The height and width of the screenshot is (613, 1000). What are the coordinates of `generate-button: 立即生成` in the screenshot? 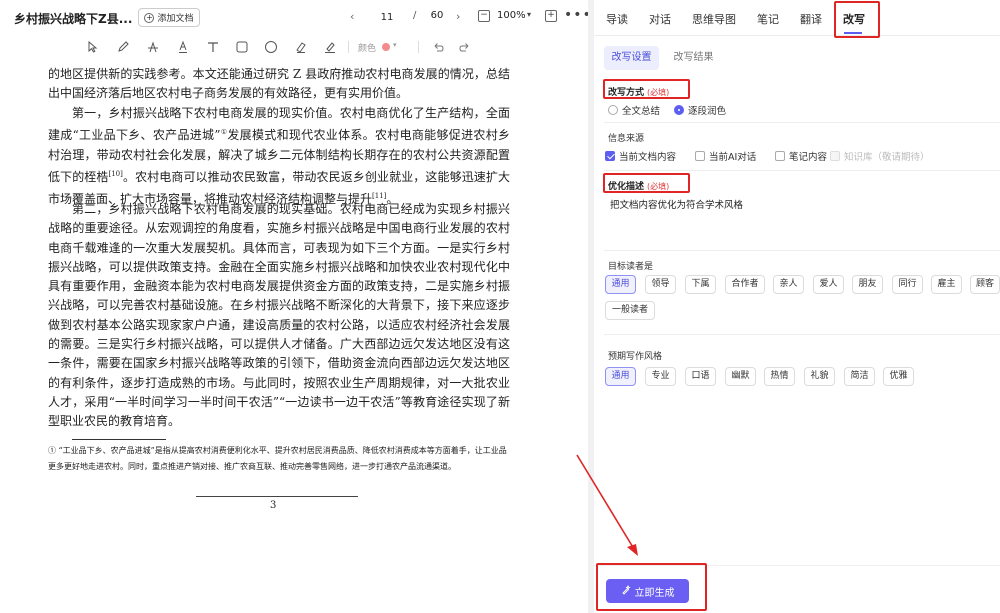 It's located at (647, 591).